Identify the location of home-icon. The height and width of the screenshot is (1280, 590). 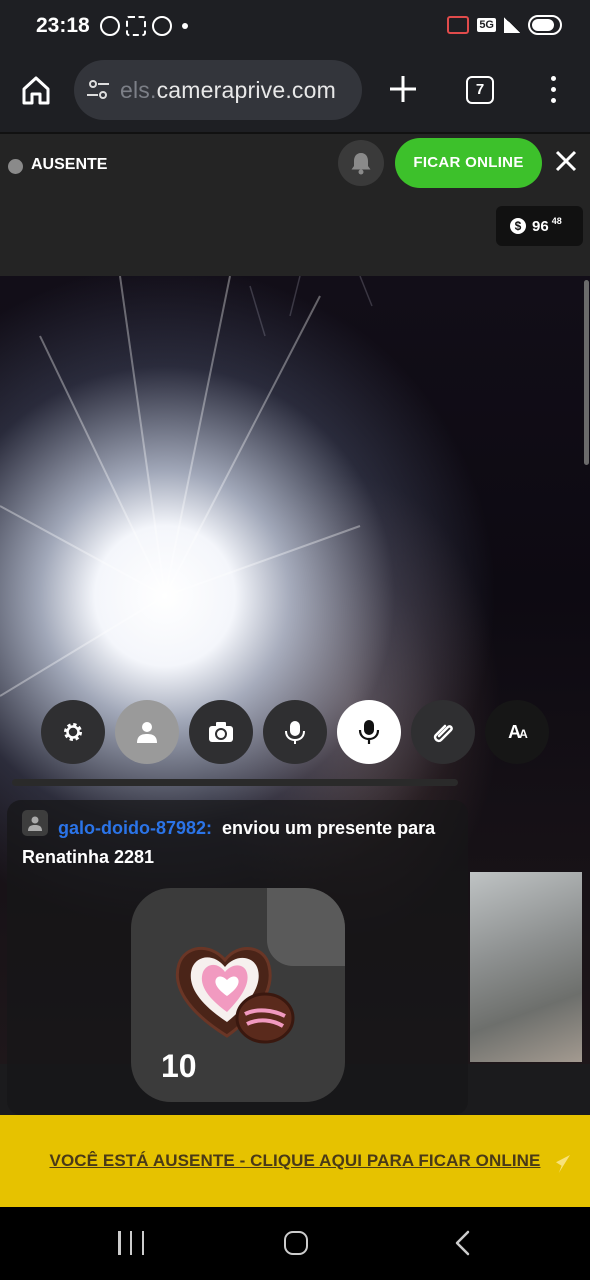
(36, 90).